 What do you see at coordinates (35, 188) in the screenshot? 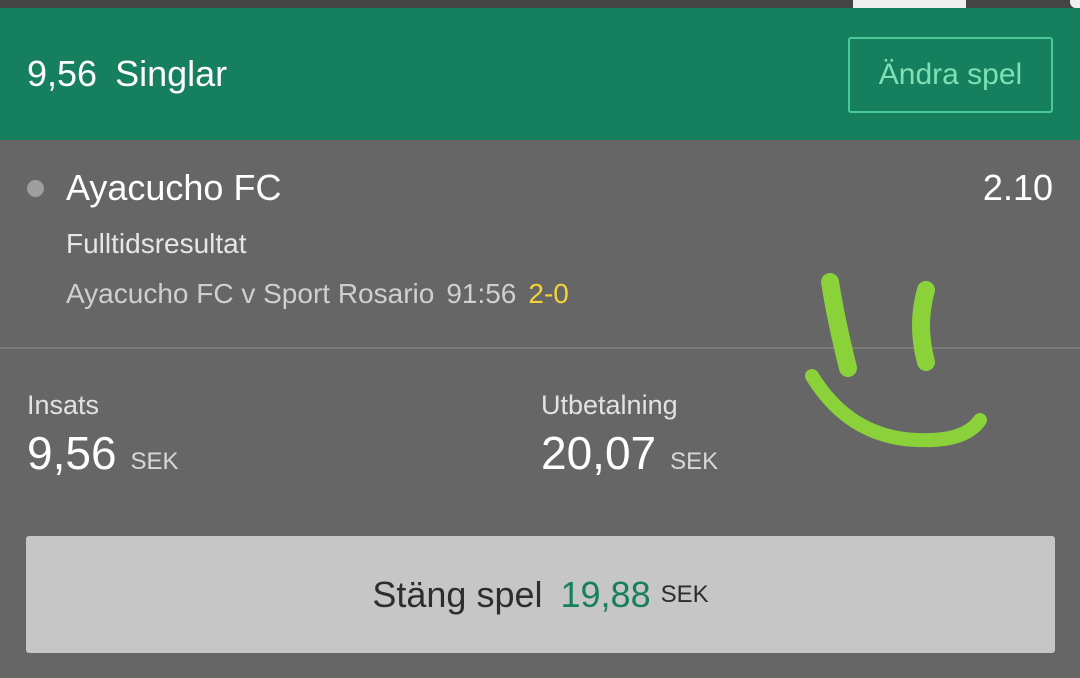
I see `status-dot-icon` at bounding box center [35, 188].